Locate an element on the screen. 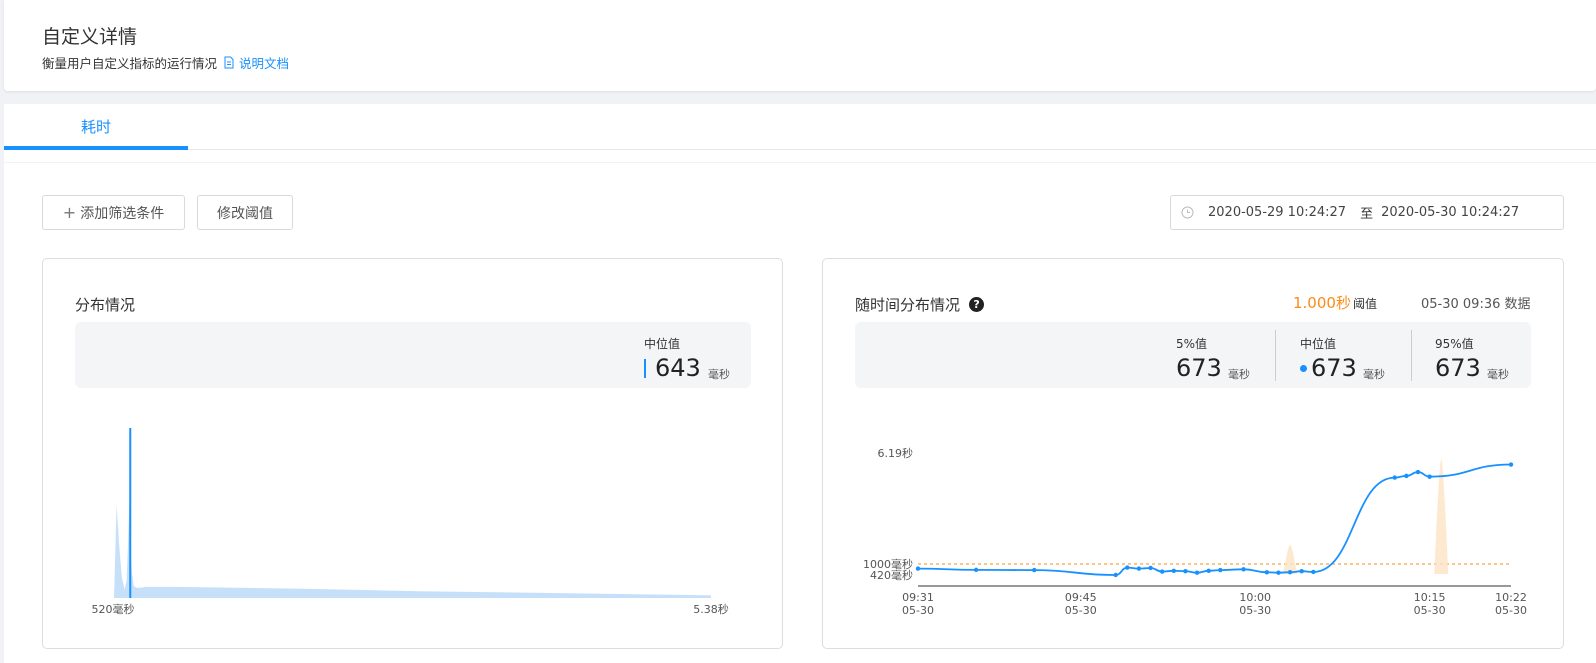 This screenshot has height=663, width=1596. x-min-label: 520毫秒 is located at coordinates (113, 609).